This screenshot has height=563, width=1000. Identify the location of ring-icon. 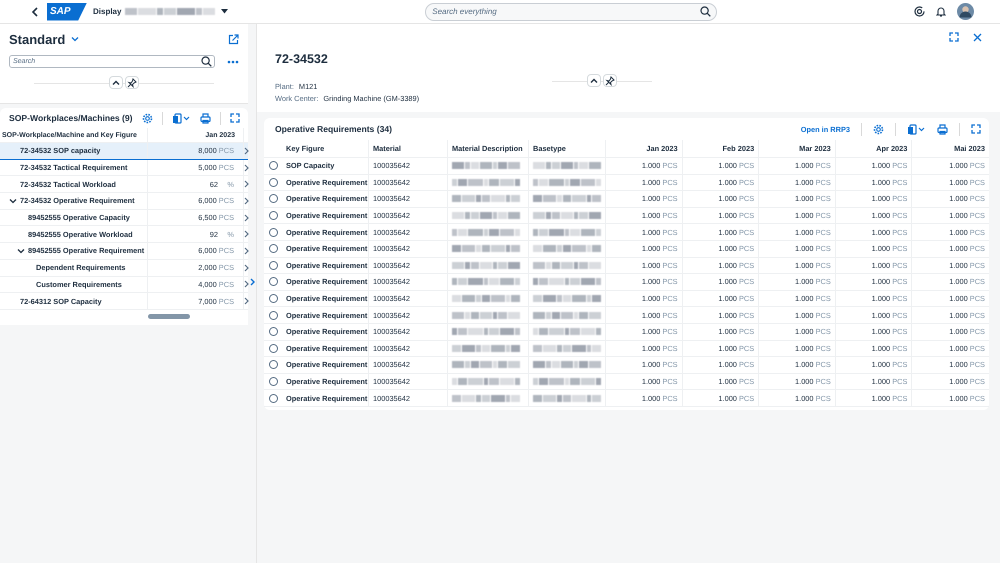
(919, 11).